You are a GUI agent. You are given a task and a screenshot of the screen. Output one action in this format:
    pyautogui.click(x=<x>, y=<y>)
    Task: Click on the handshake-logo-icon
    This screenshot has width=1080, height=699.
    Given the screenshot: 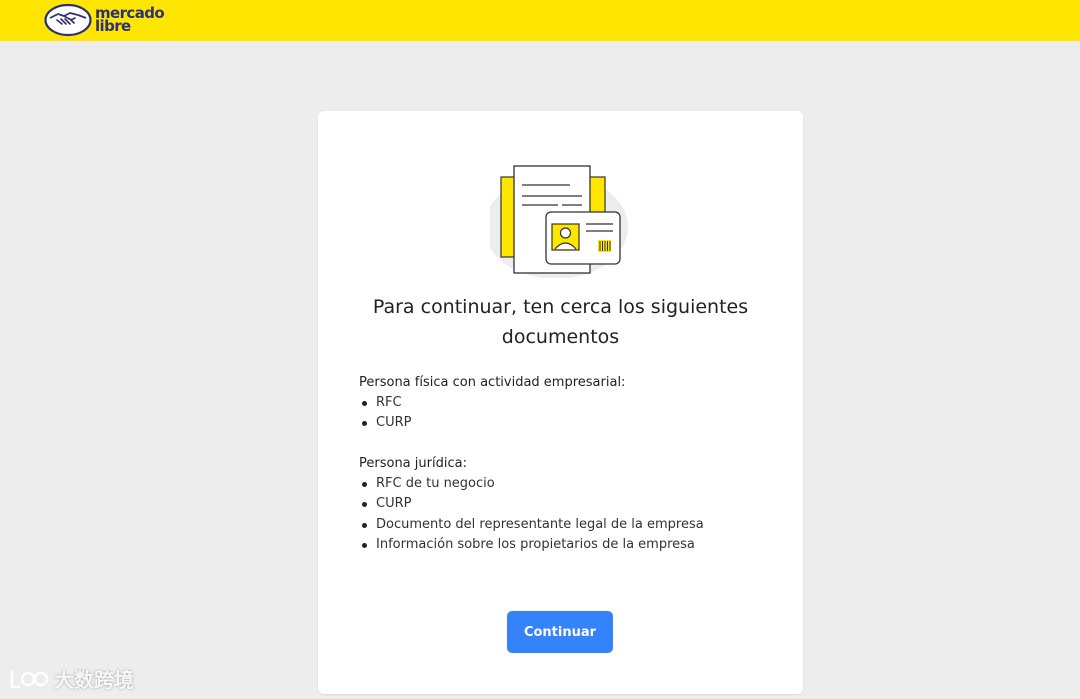 What is the action you would take?
    pyautogui.click(x=68, y=20)
    